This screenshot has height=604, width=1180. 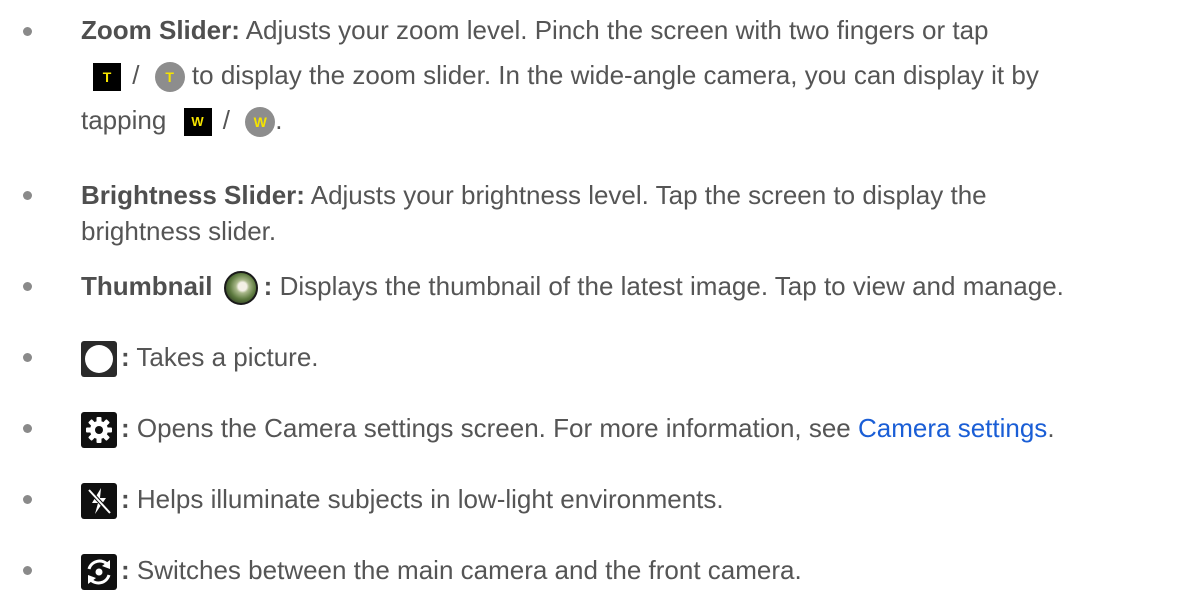 I want to click on zoom-slider-text-line-3: tapping W / W., so click(x=626, y=120).